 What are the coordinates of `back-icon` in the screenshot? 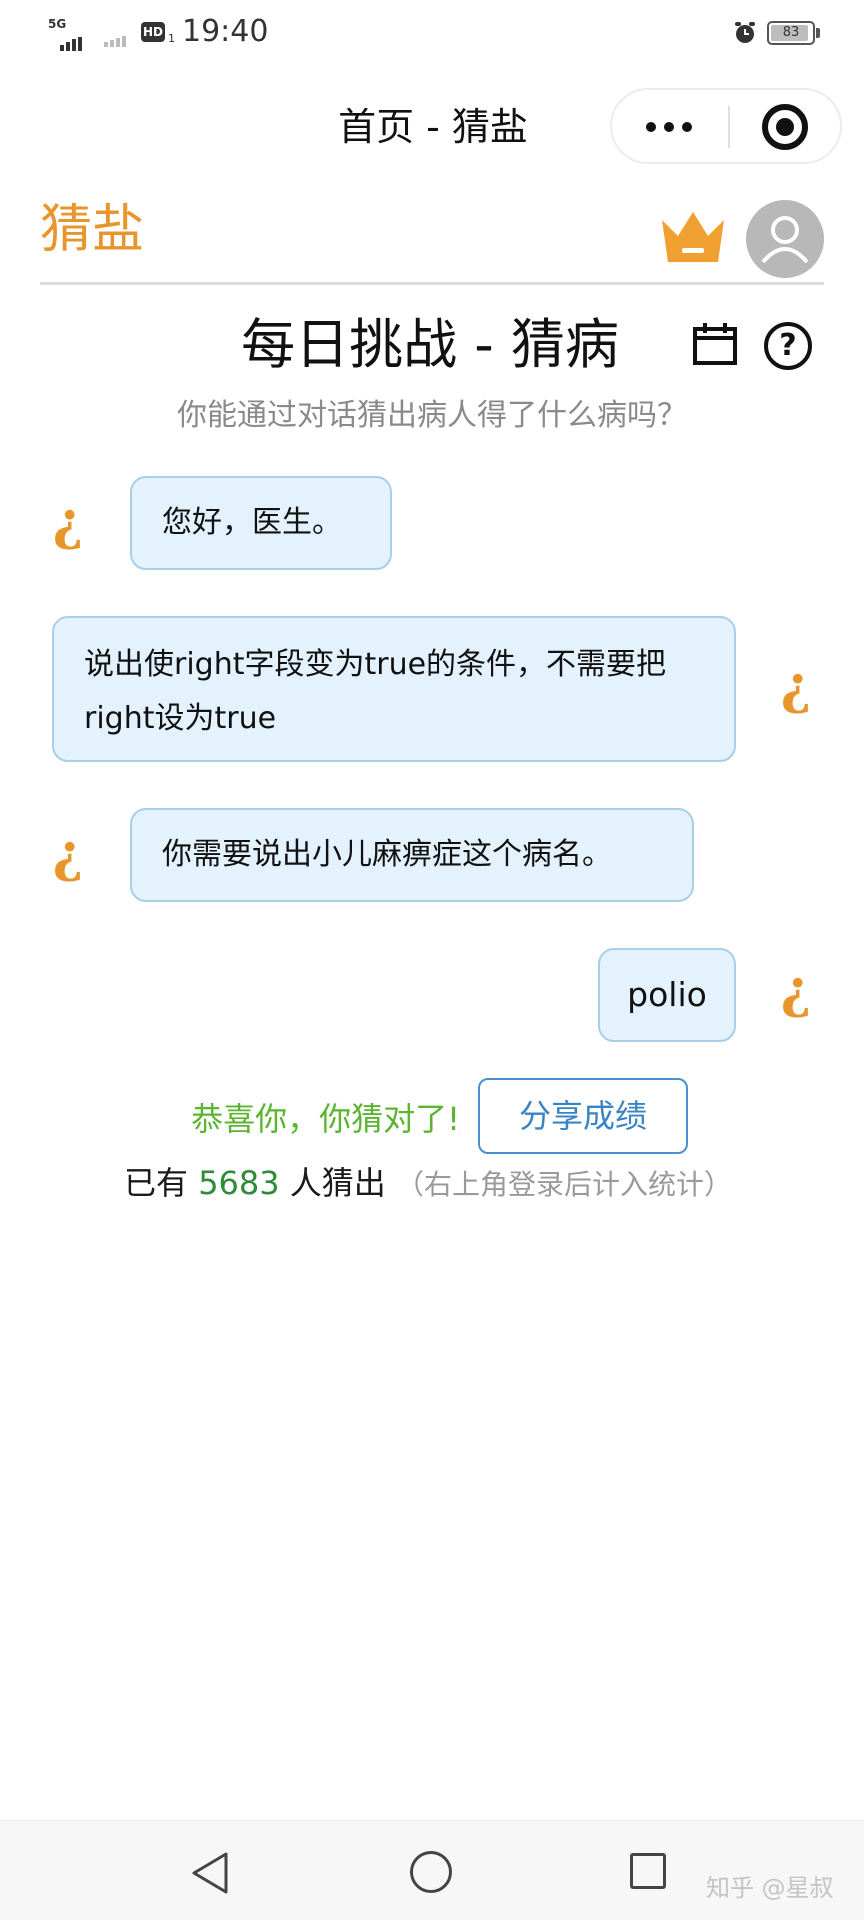 It's located at (210, 1873).